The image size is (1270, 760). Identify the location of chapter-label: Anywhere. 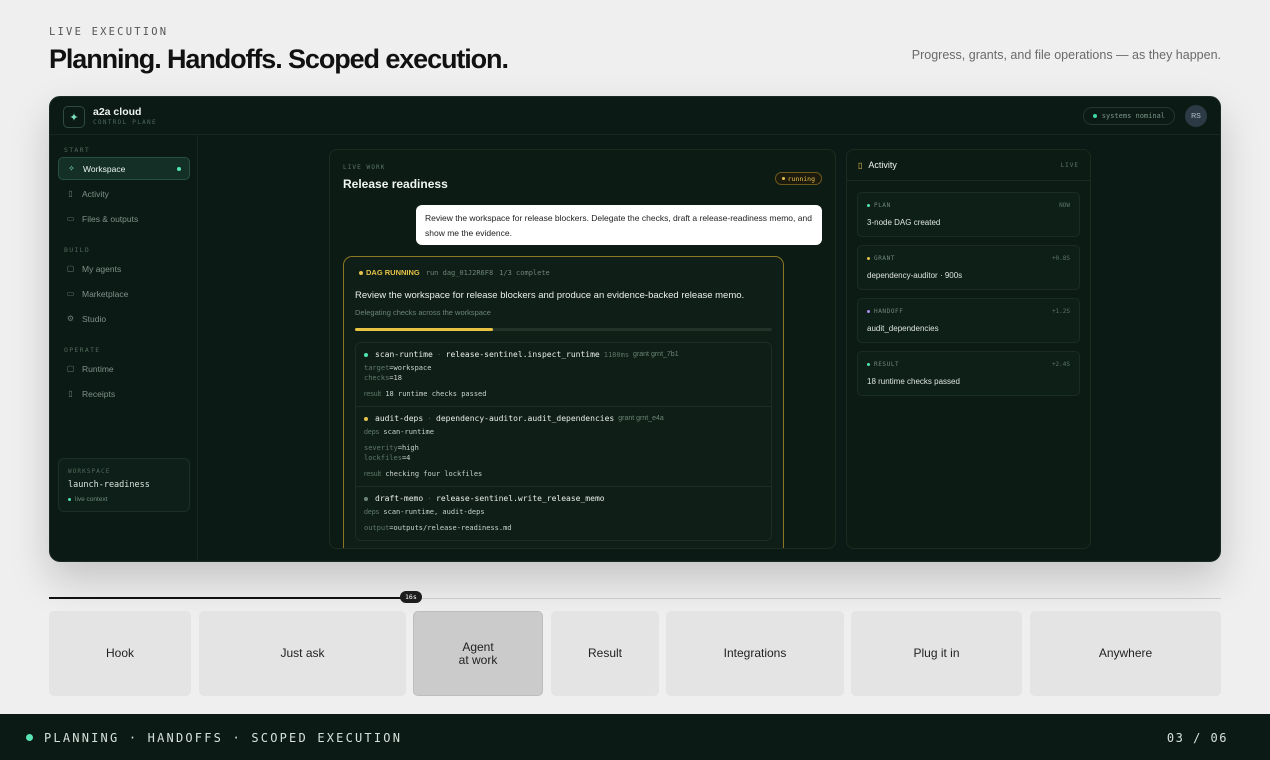
(1125, 653).